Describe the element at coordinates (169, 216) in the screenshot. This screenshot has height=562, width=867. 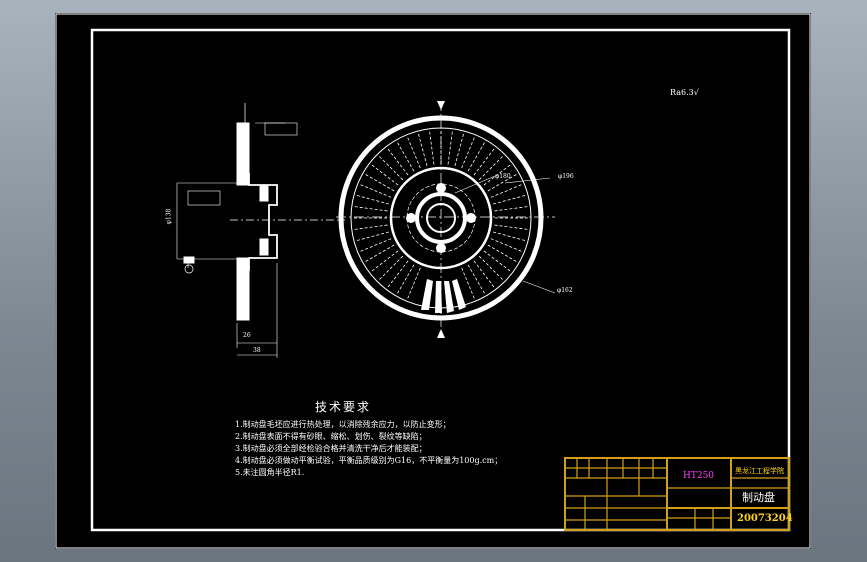
I see `dim-label: φ138` at that location.